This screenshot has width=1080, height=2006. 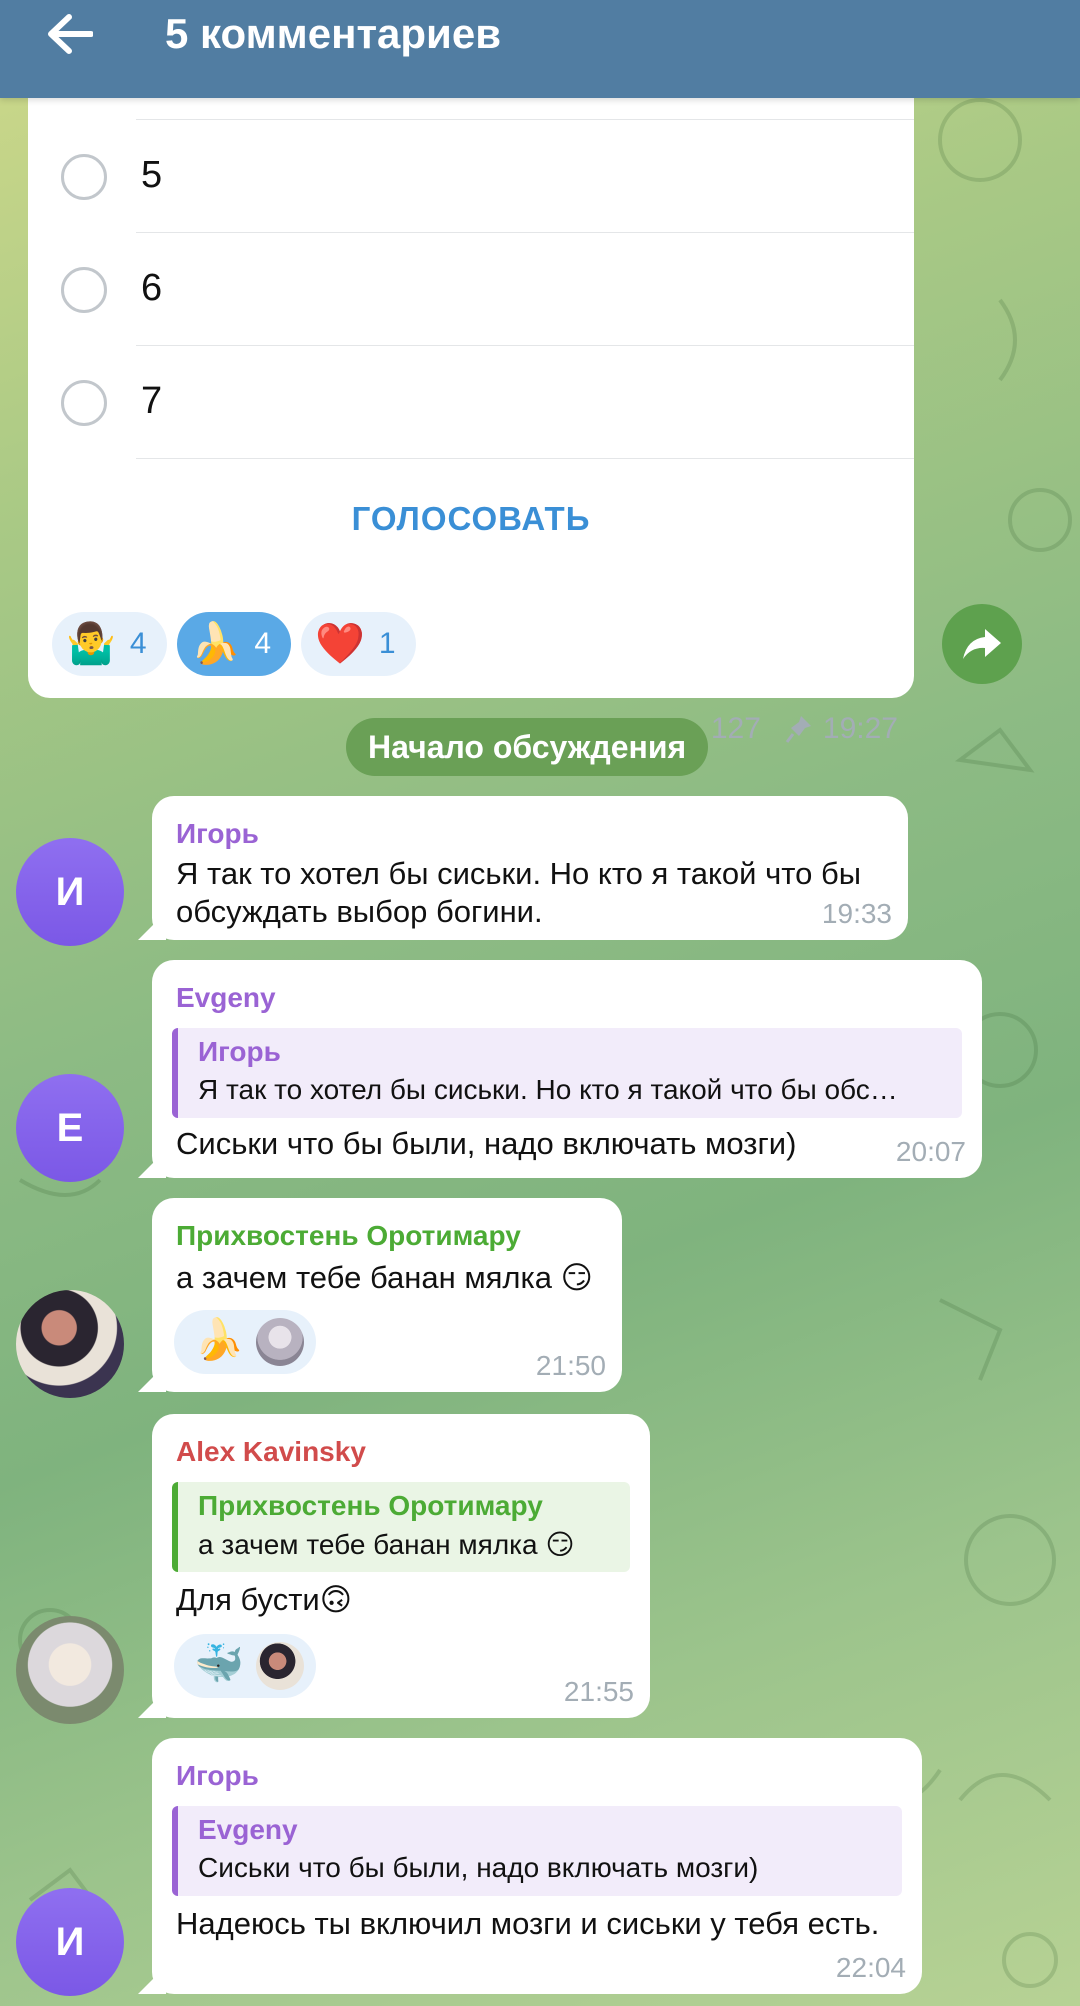 I want to click on quote-text: а зачем тебе банан мялка 😏, so click(x=386, y=1544).